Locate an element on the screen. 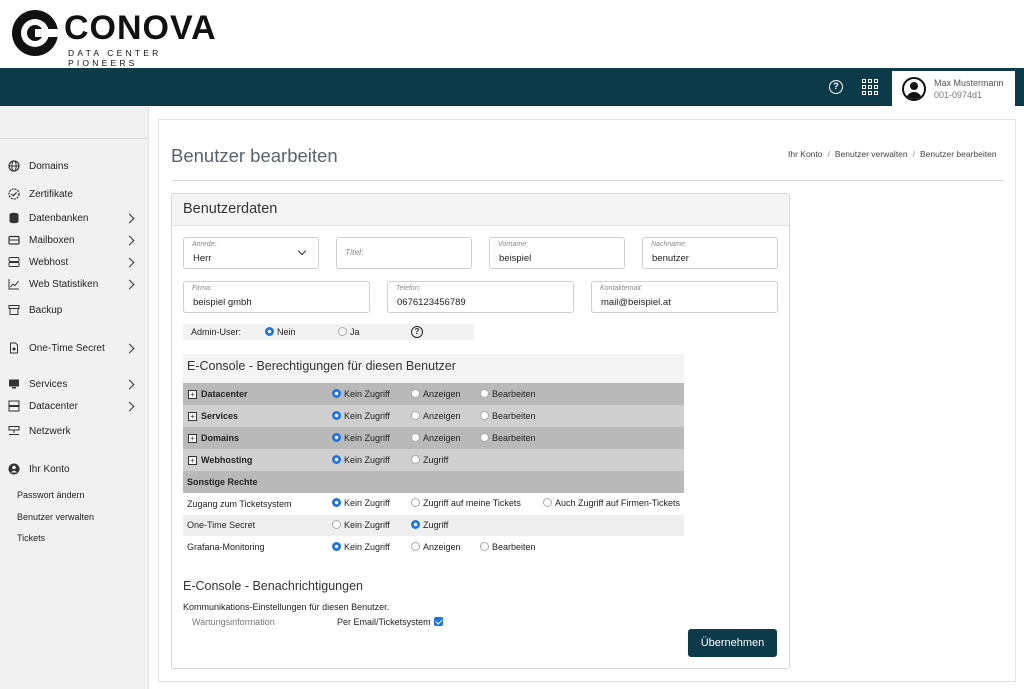 The image size is (1024, 689). radio-datacenter-anzeigen is located at coordinates (415, 393).